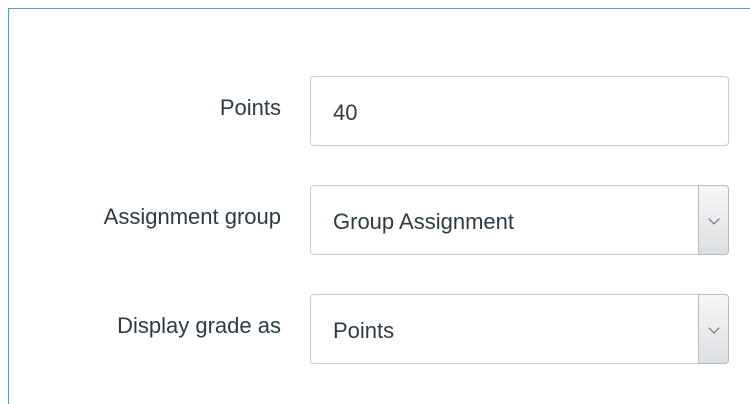  Describe the element at coordinates (199, 325) in the screenshot. I see `display-grade-label: Display grade as` at that location.